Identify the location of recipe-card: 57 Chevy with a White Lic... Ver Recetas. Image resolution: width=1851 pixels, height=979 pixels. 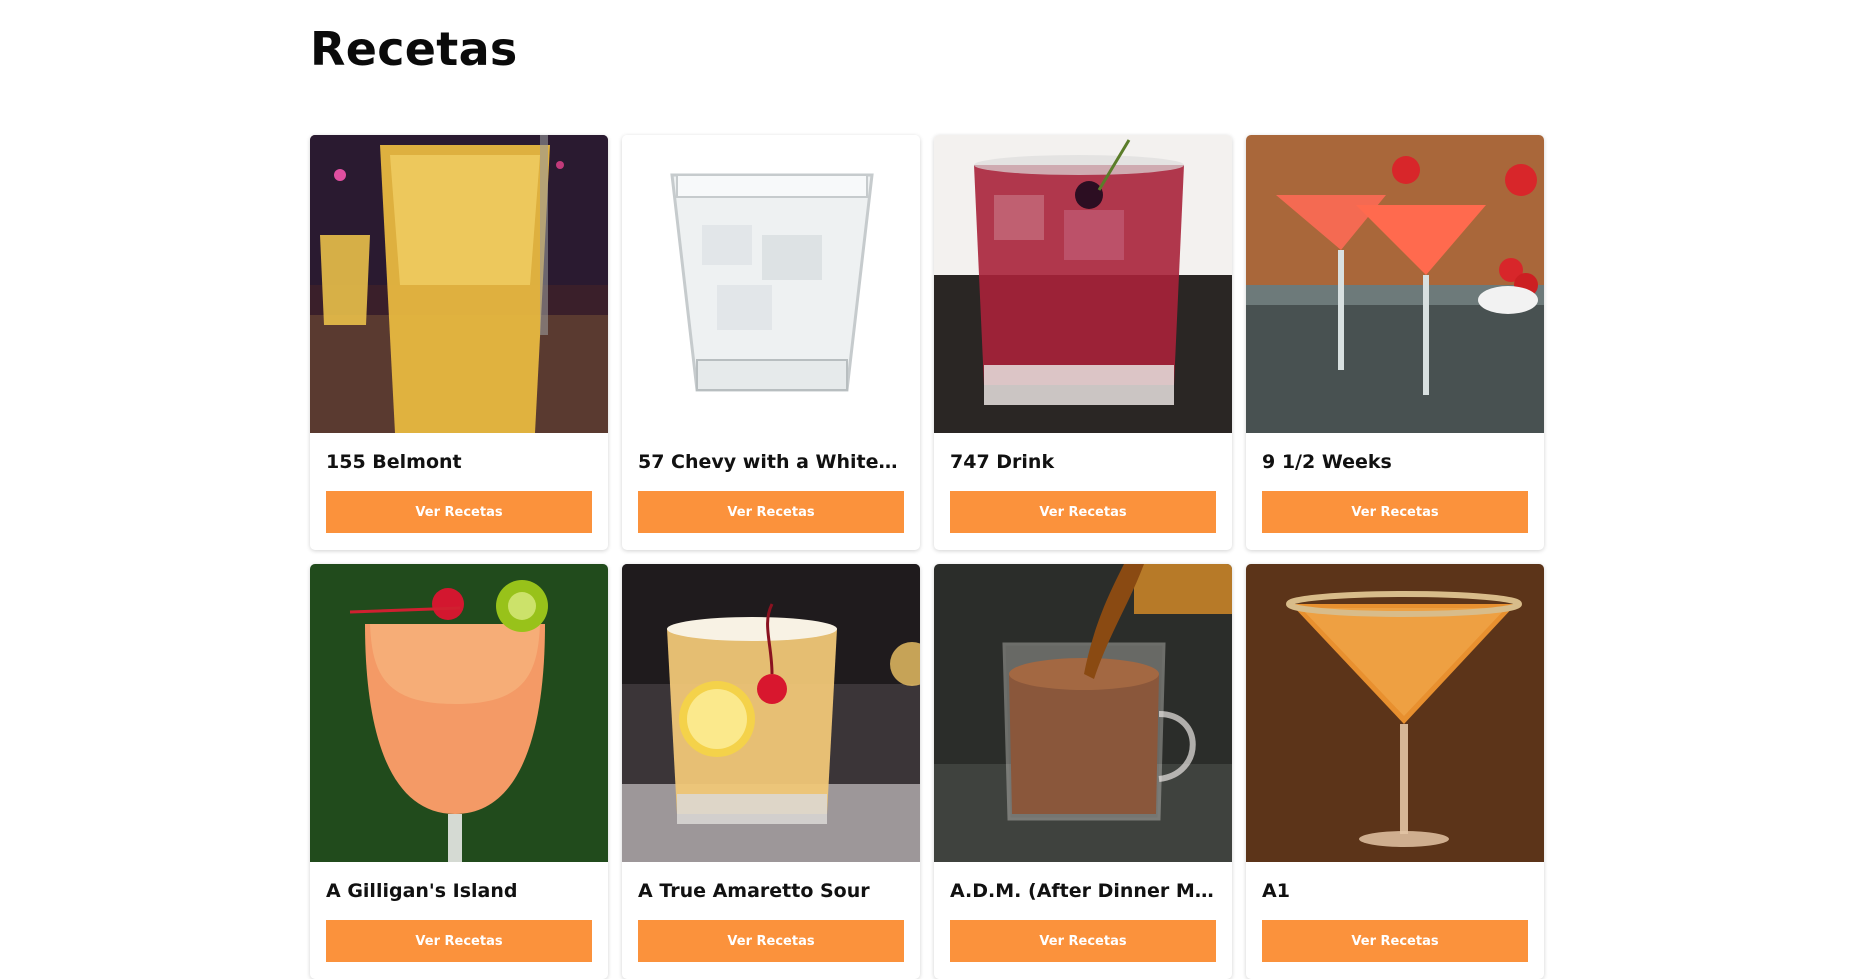
(771, 342).